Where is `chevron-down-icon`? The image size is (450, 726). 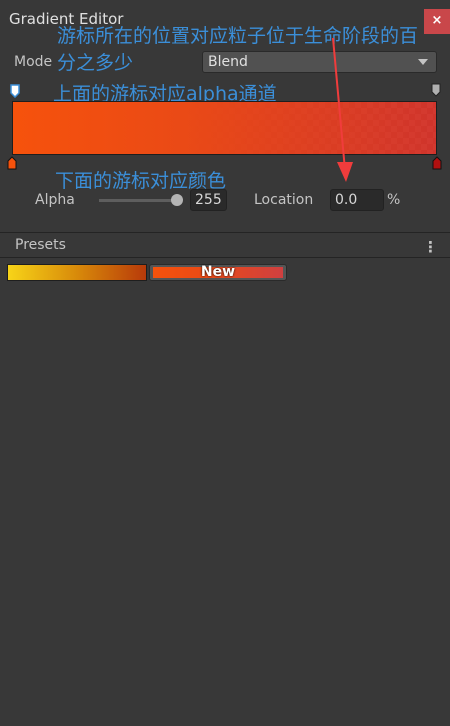 chevron-down-icon is located at coordinates (423, 62).